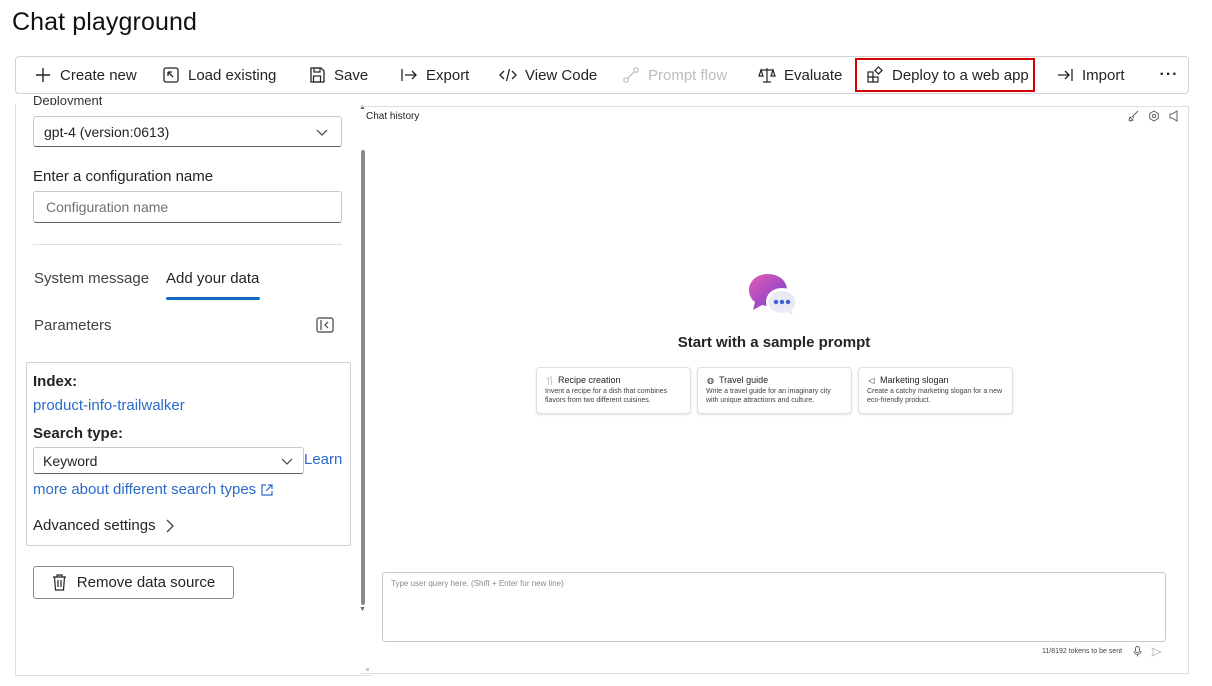 This screenshot has height=686, width=1212. I want to click on chat-tools, so click(1154, 116).